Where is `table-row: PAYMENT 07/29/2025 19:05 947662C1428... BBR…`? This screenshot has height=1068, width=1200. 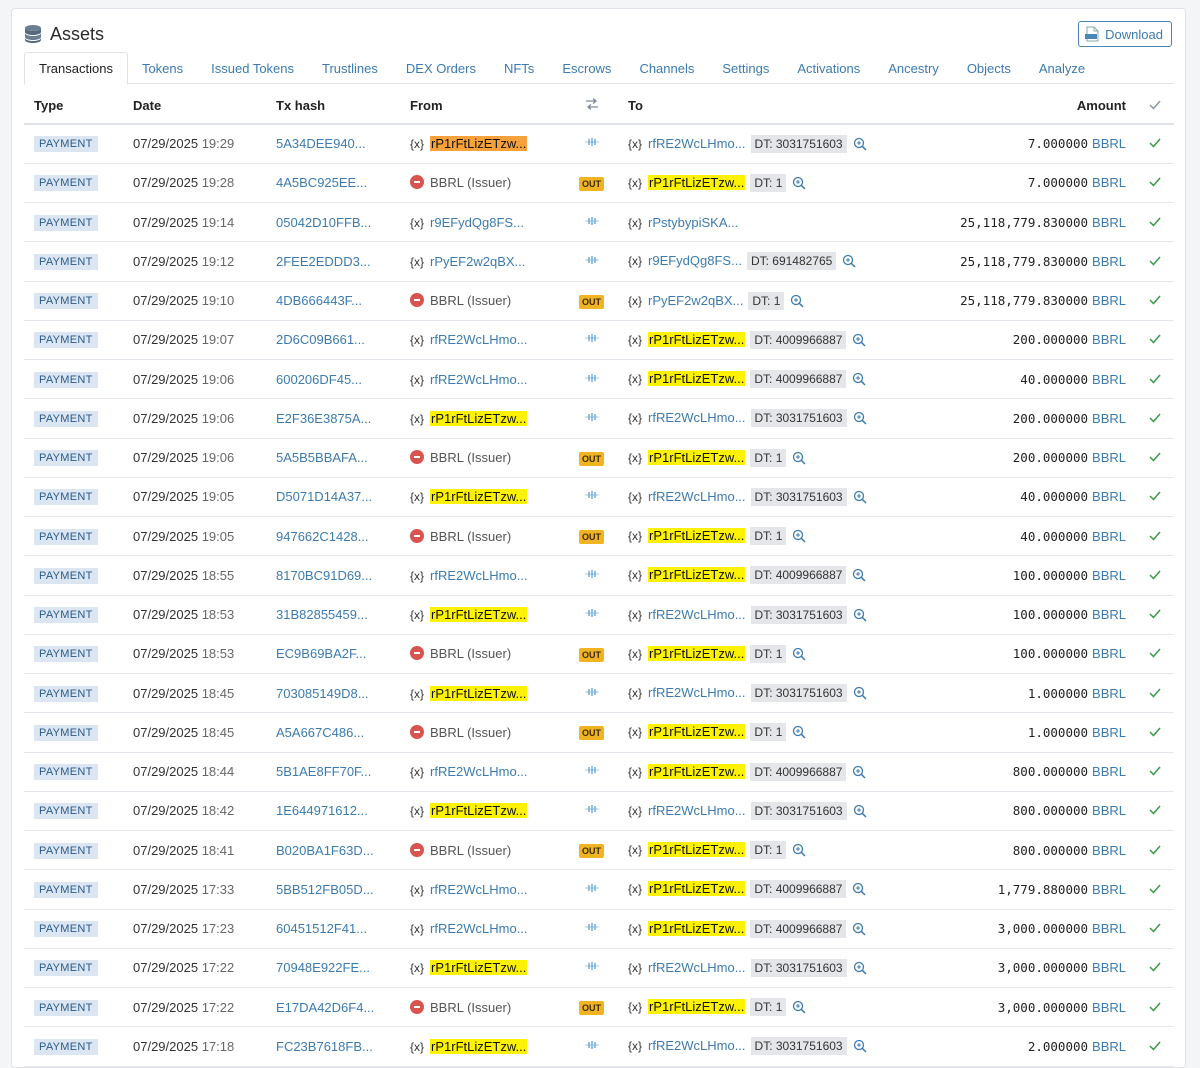 table-row: PAYMENT 07/29/2025 19:05 947662C1428... BBR… is located at coordinates (599, 536).